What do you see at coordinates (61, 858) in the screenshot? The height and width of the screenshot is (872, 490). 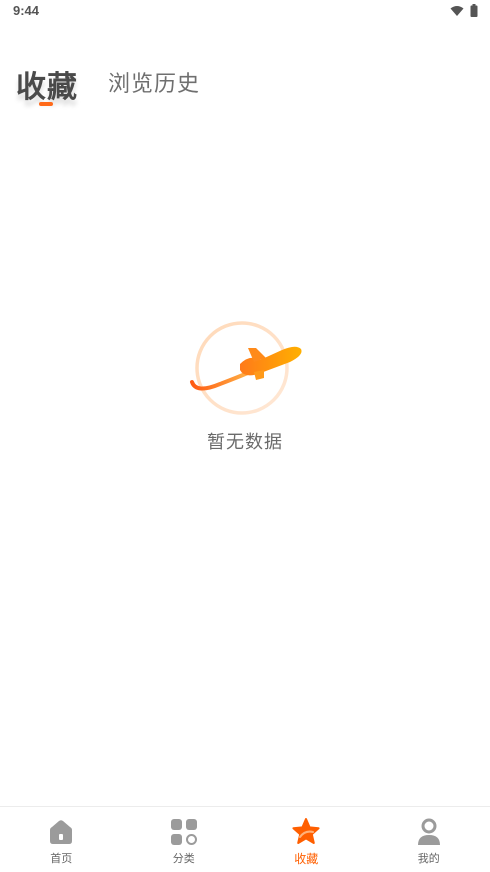 I see `nav-label-home: 首页` at bounding box center [61, 858].